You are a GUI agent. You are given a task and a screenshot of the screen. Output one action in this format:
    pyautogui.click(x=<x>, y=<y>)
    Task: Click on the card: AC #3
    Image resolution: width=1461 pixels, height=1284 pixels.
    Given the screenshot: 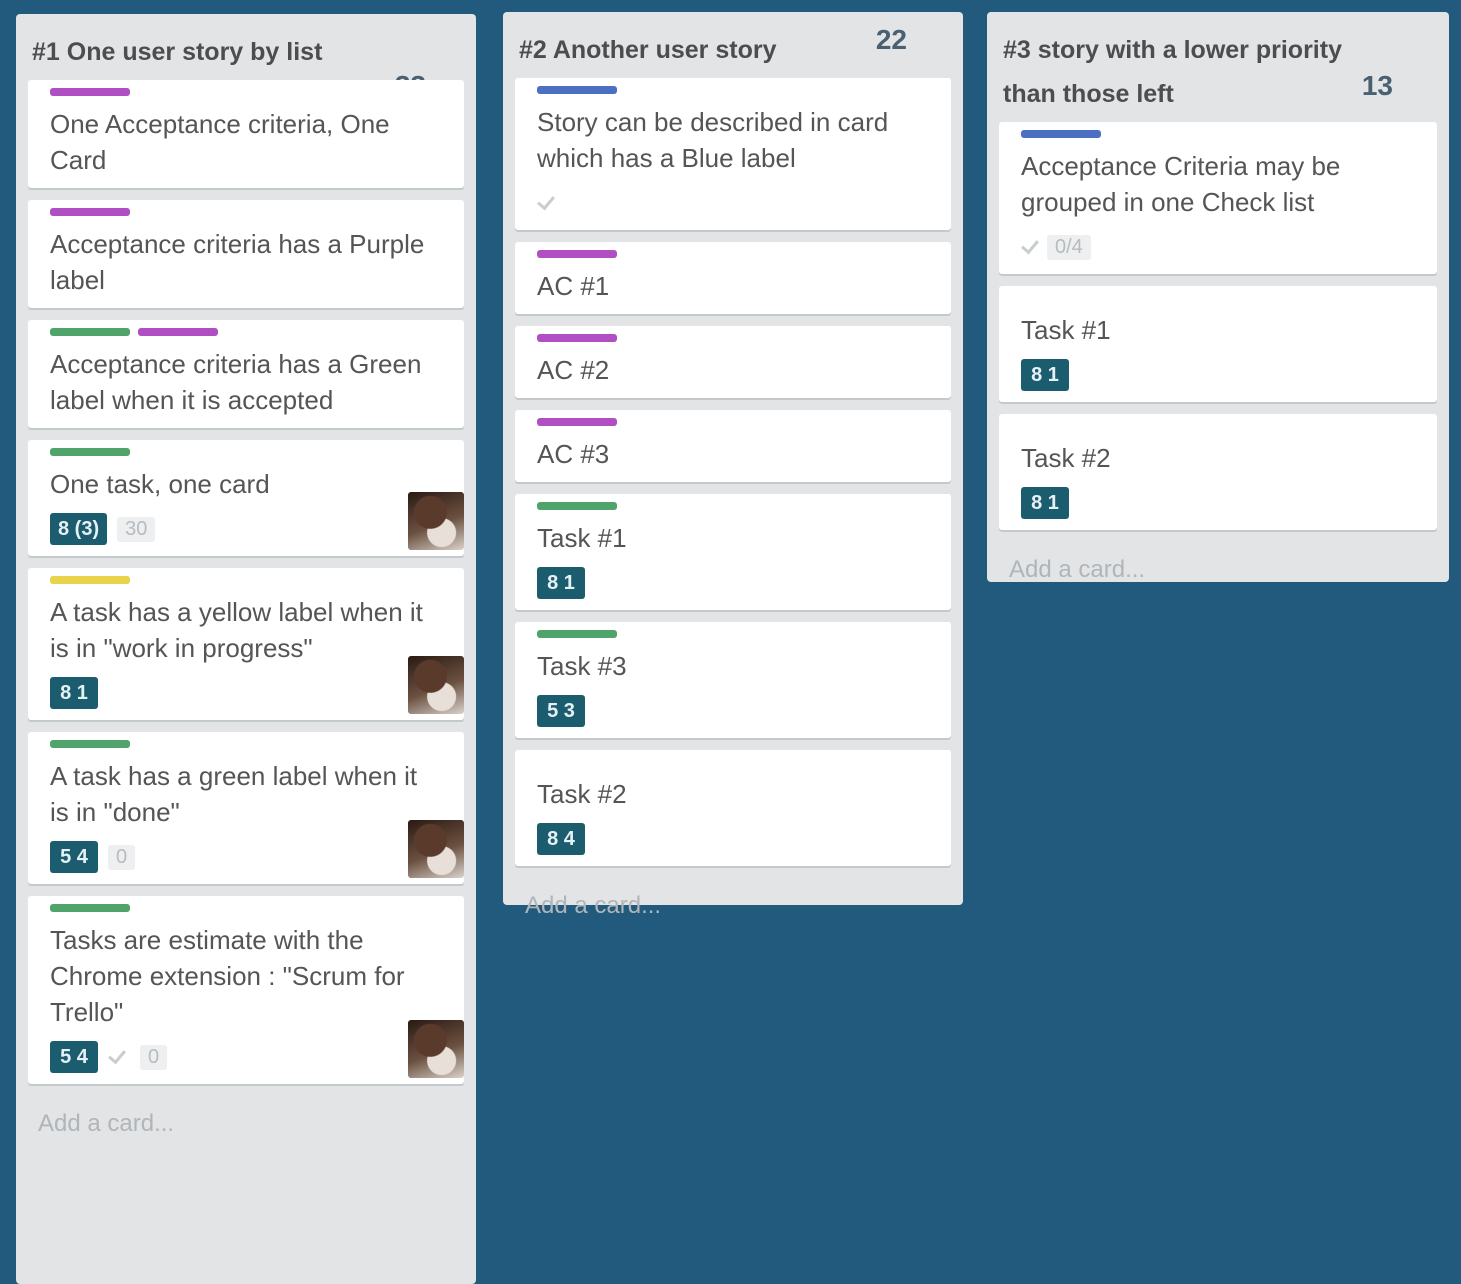 What is the action you would take?
    pyautogui.click(x=733, y=446)
    